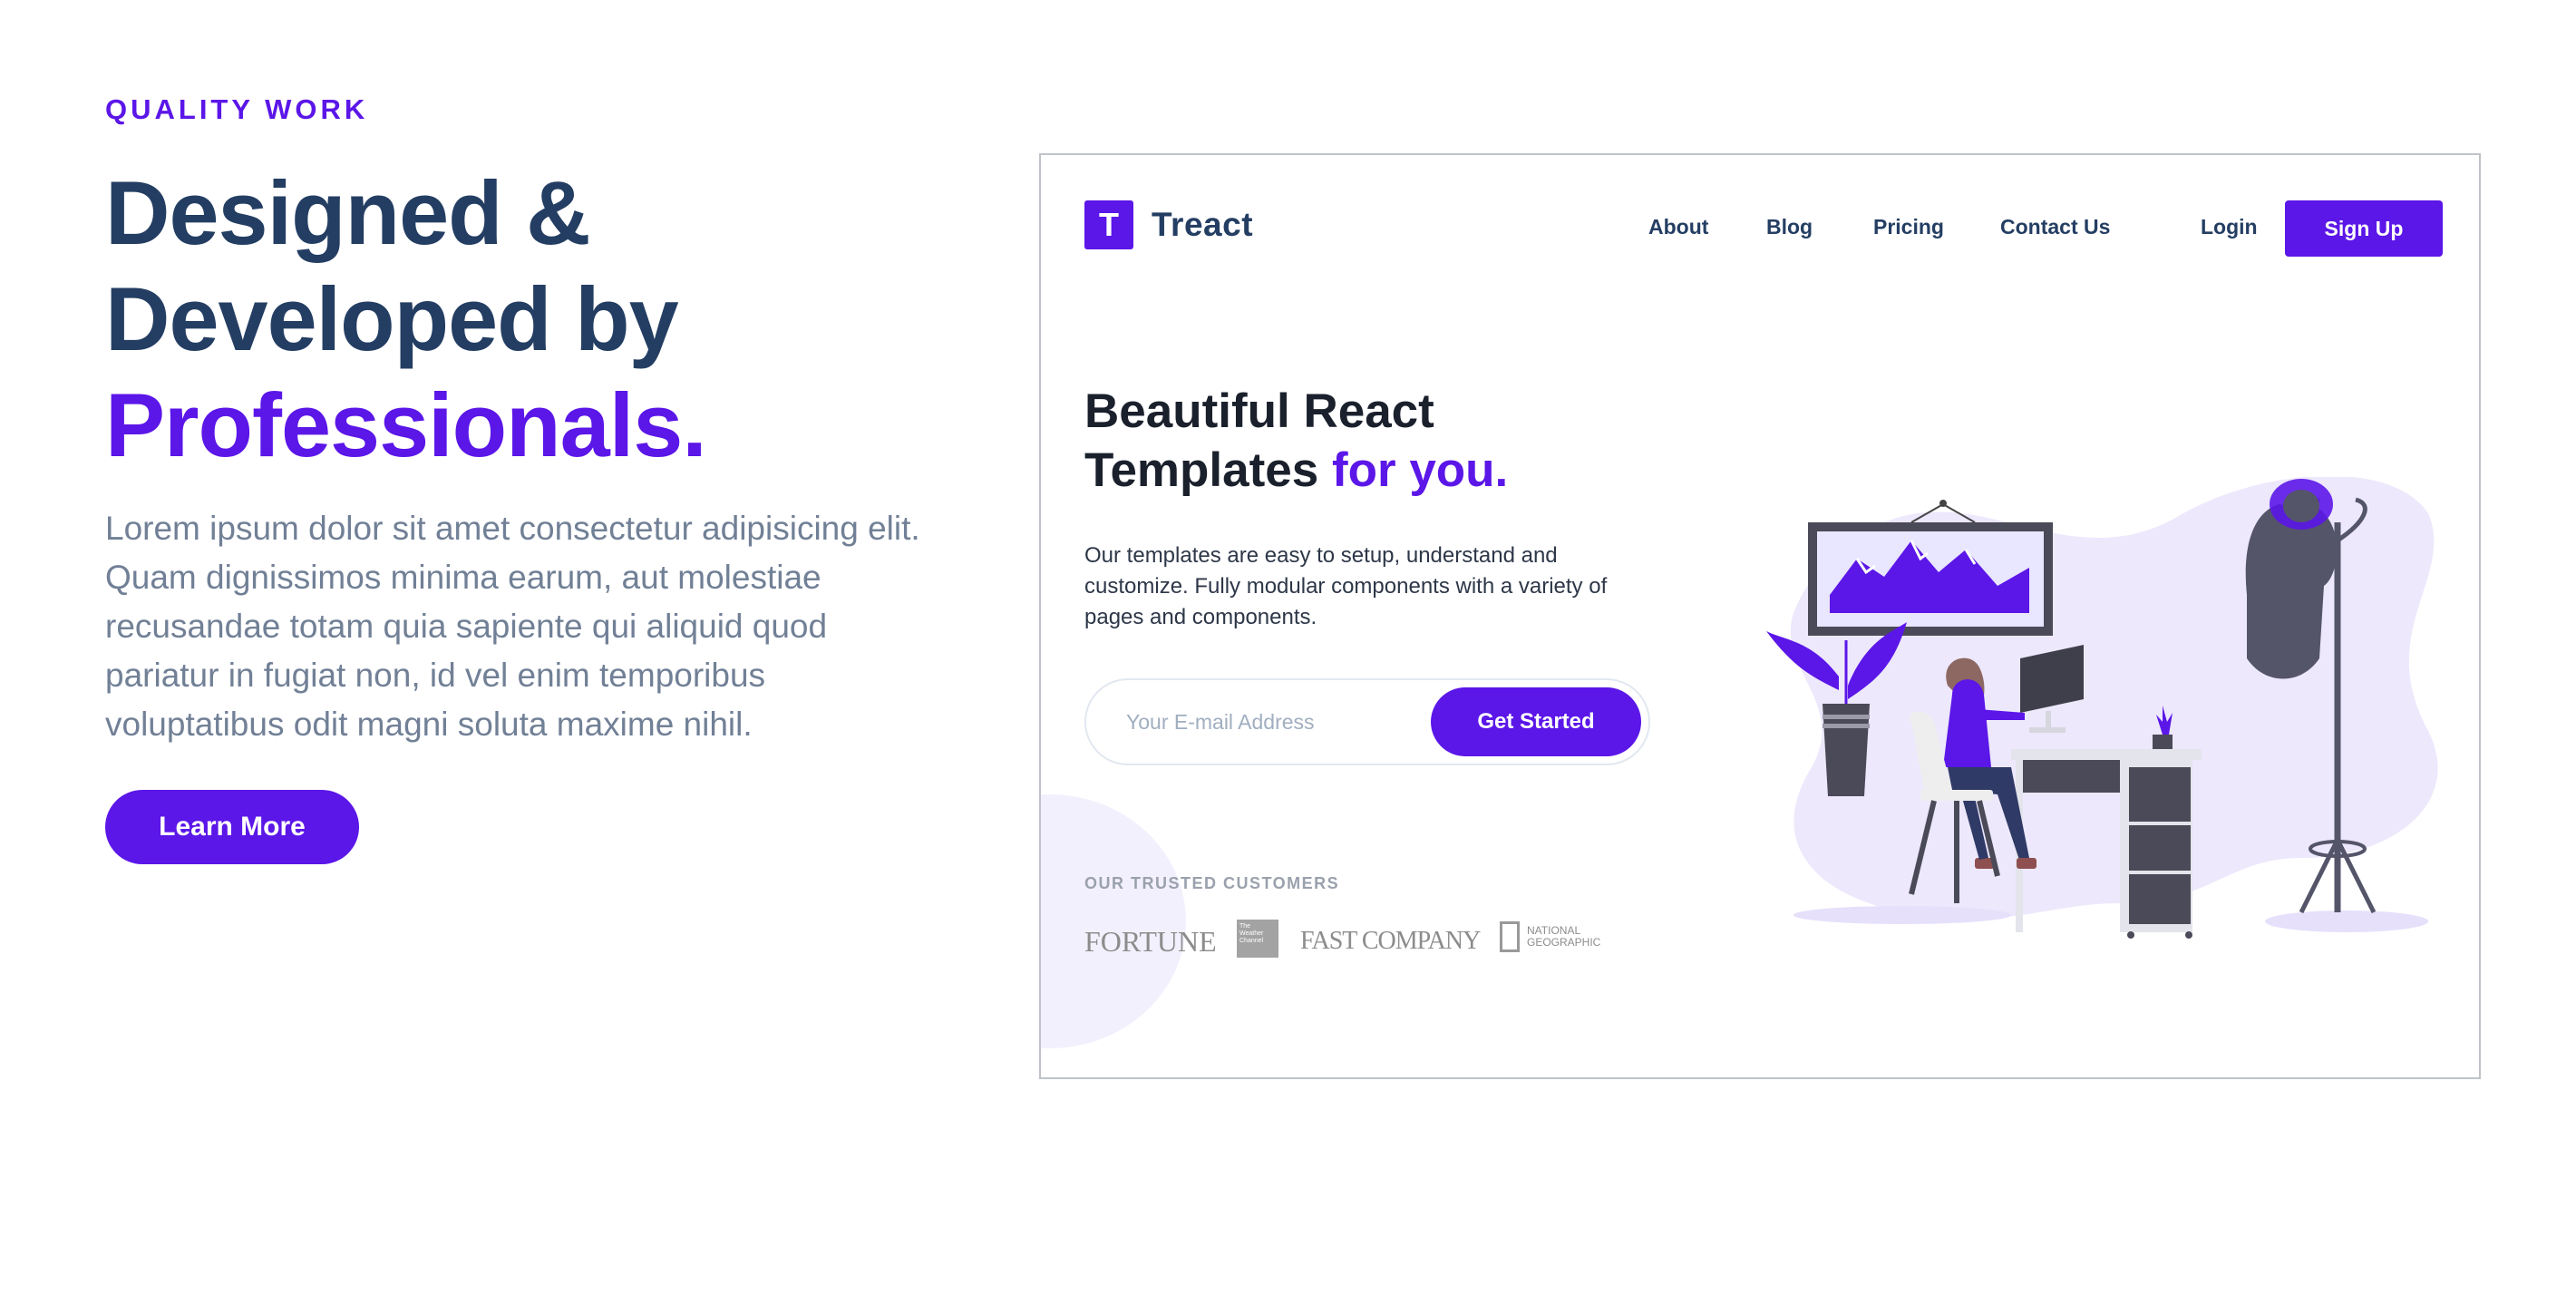  What do you see at coordinates (237, 109) in the screenshot?
I see `section-subheading: QUALITY WORK` at bounding box center [237, 109].